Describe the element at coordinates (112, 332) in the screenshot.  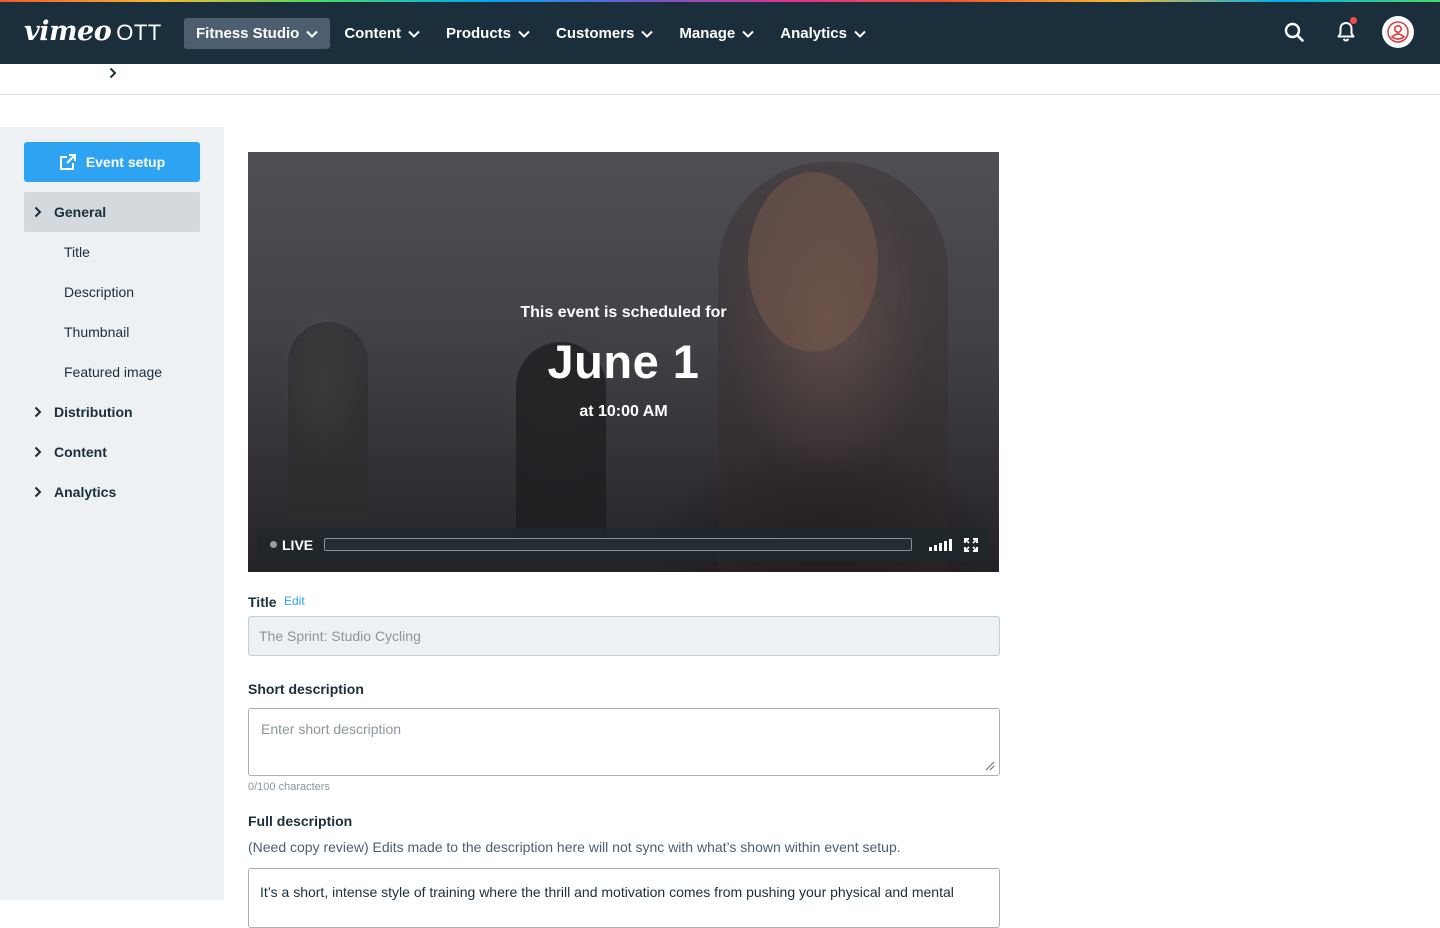
I see `sidebar-subitem-thumbnail: Thumbnail` at that location.